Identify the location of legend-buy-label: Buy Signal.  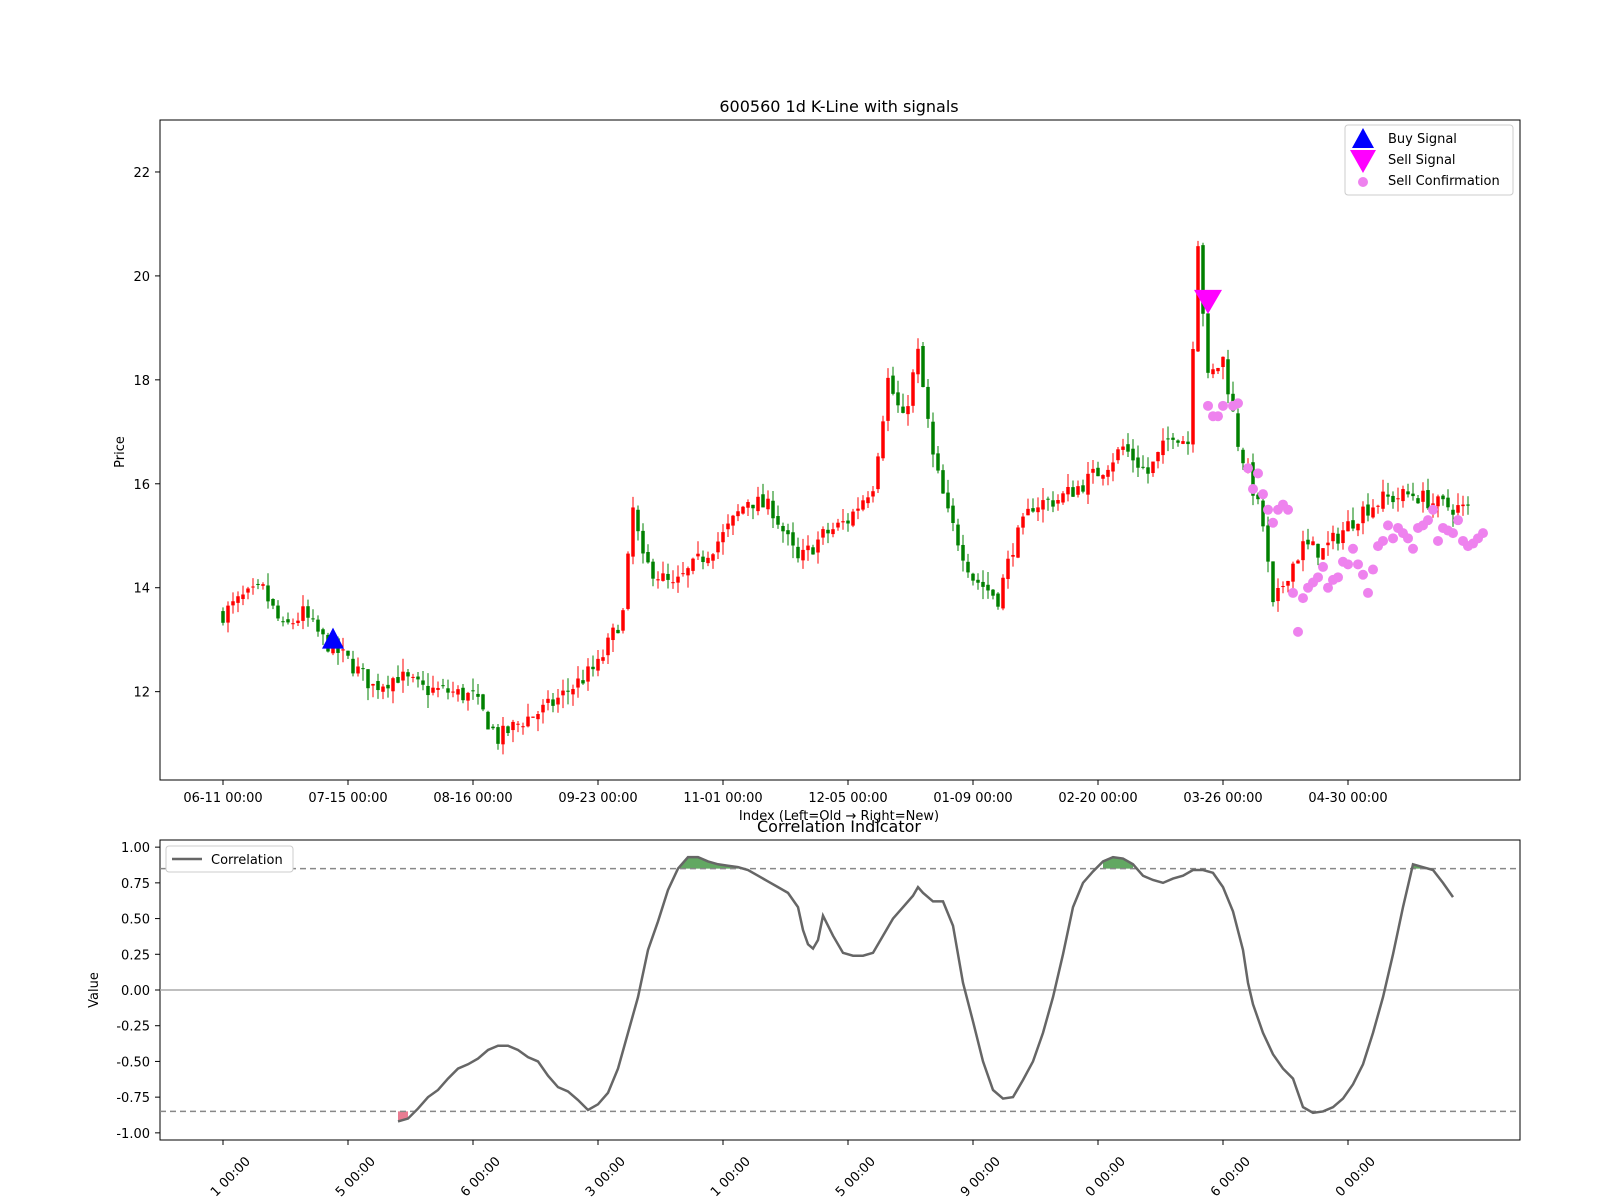
(1422, 139).